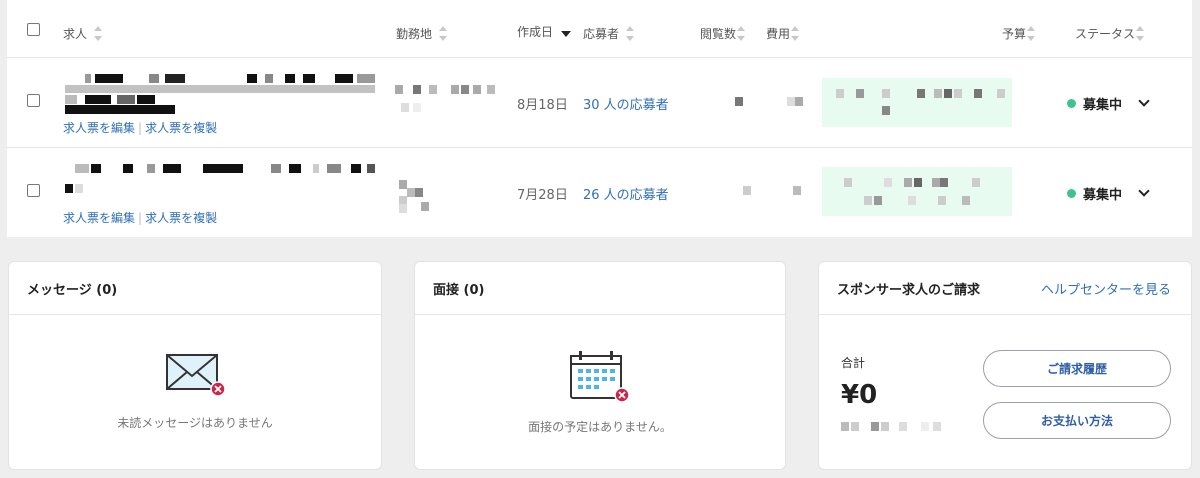  Describe the element at coordinates (535, 32) in the screenshot. I see `column-label: 作成日` at that location.